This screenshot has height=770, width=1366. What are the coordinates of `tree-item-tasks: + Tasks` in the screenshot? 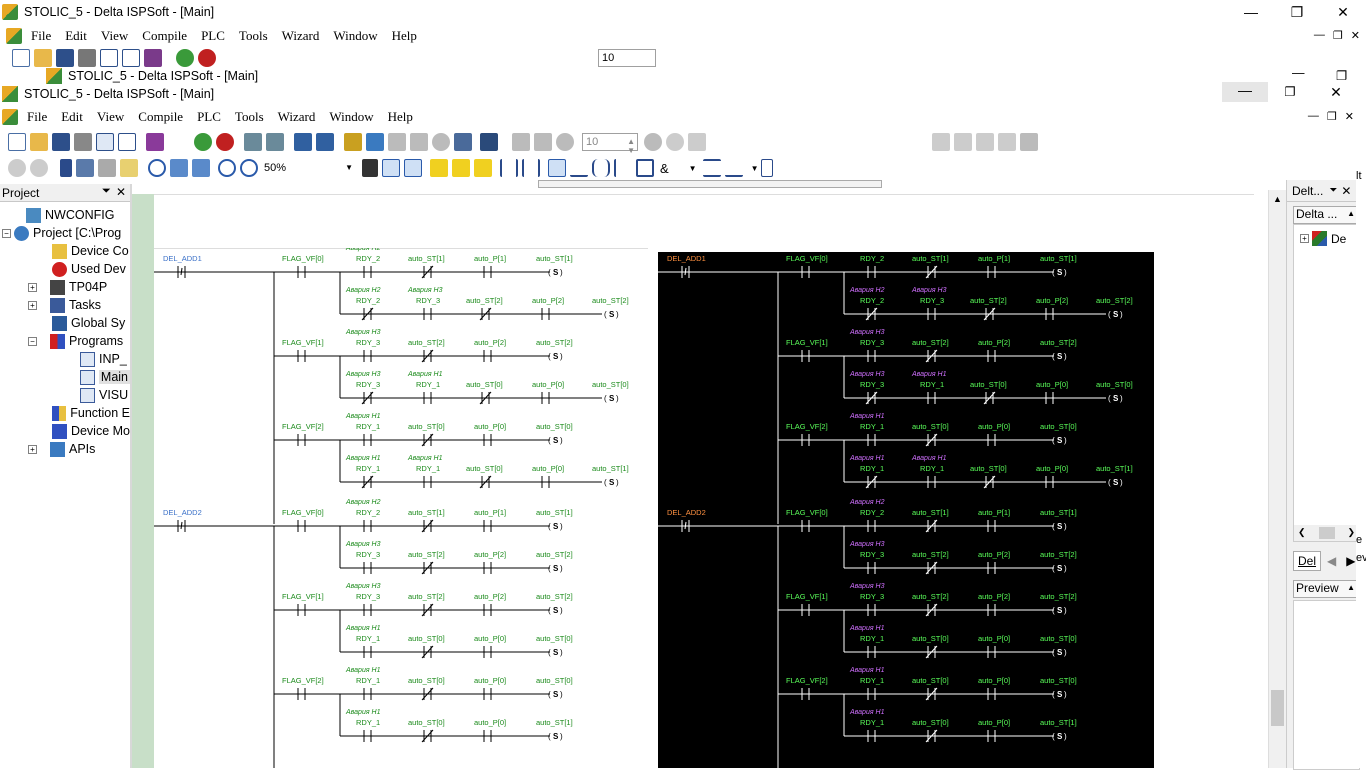 It's located at (65, 305).